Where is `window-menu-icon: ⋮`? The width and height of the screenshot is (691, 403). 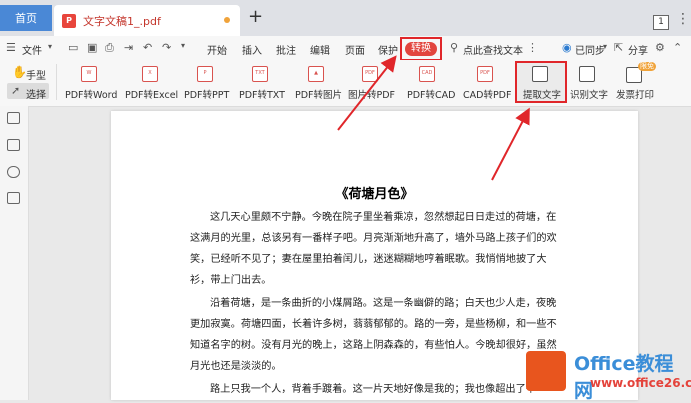
window-menu-icon: ⋮ is located at coordinates (683, 19).